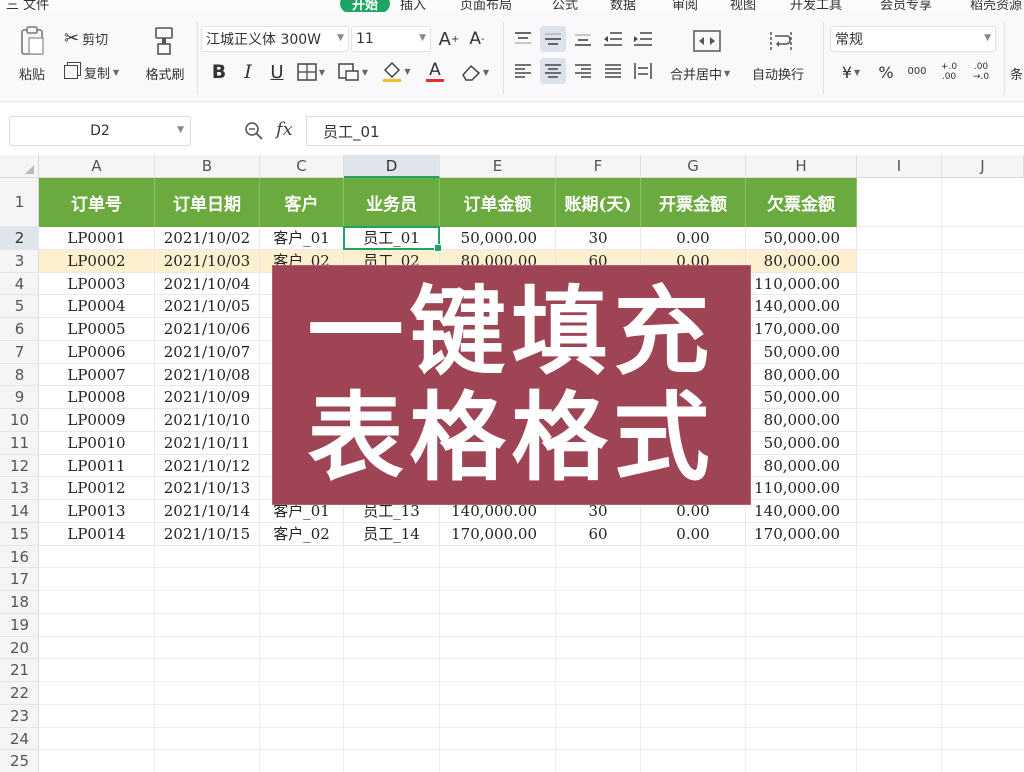 Image resolution: width=1024 pixels, height=772 pixels. Describe the element at coordinates (498, 166) in the screenshot. I see `column-header: E` at that location.